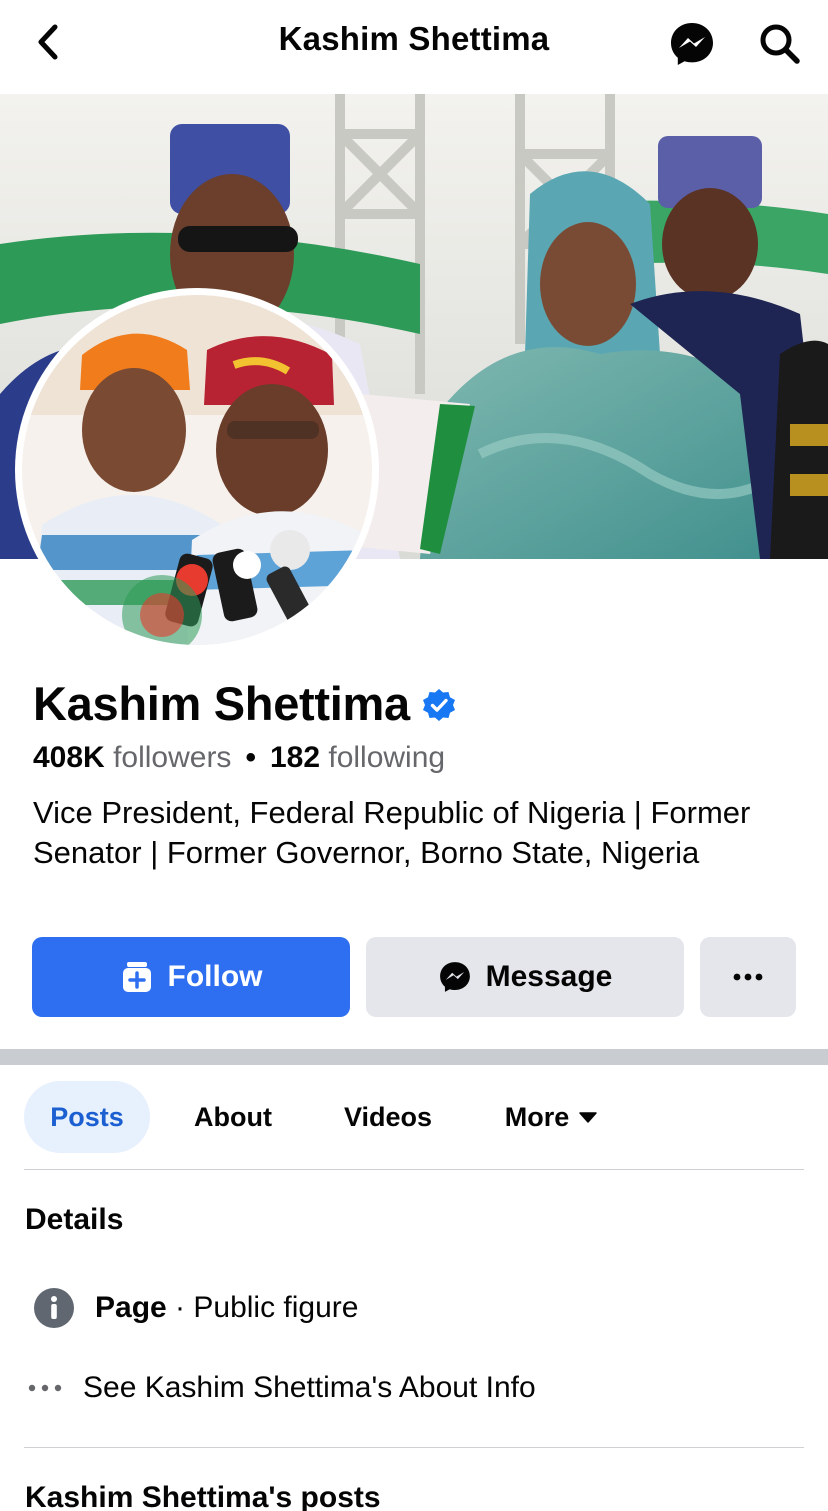  Describe the element at coordinates (203, 1496) in the screenshot. I see `posts-heading: Kashim Shettima's posts` at that location.